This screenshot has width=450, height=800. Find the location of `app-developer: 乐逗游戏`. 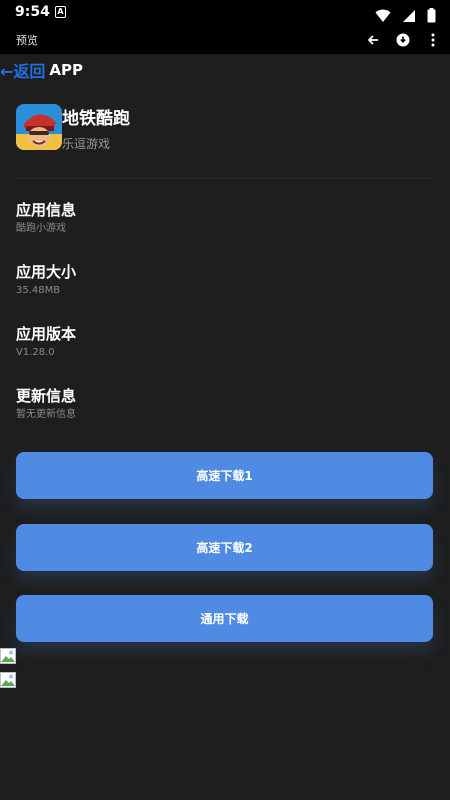

app-developer: 乐逗游戏 is located at coordinates (86, 144).